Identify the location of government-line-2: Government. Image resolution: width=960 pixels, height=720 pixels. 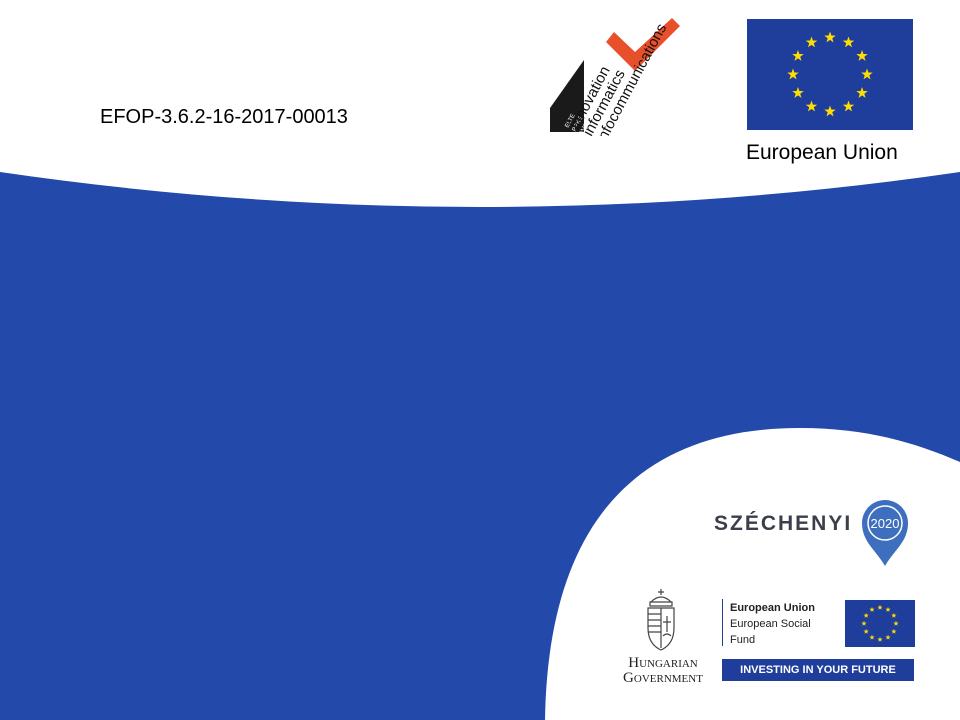
(663, 678).